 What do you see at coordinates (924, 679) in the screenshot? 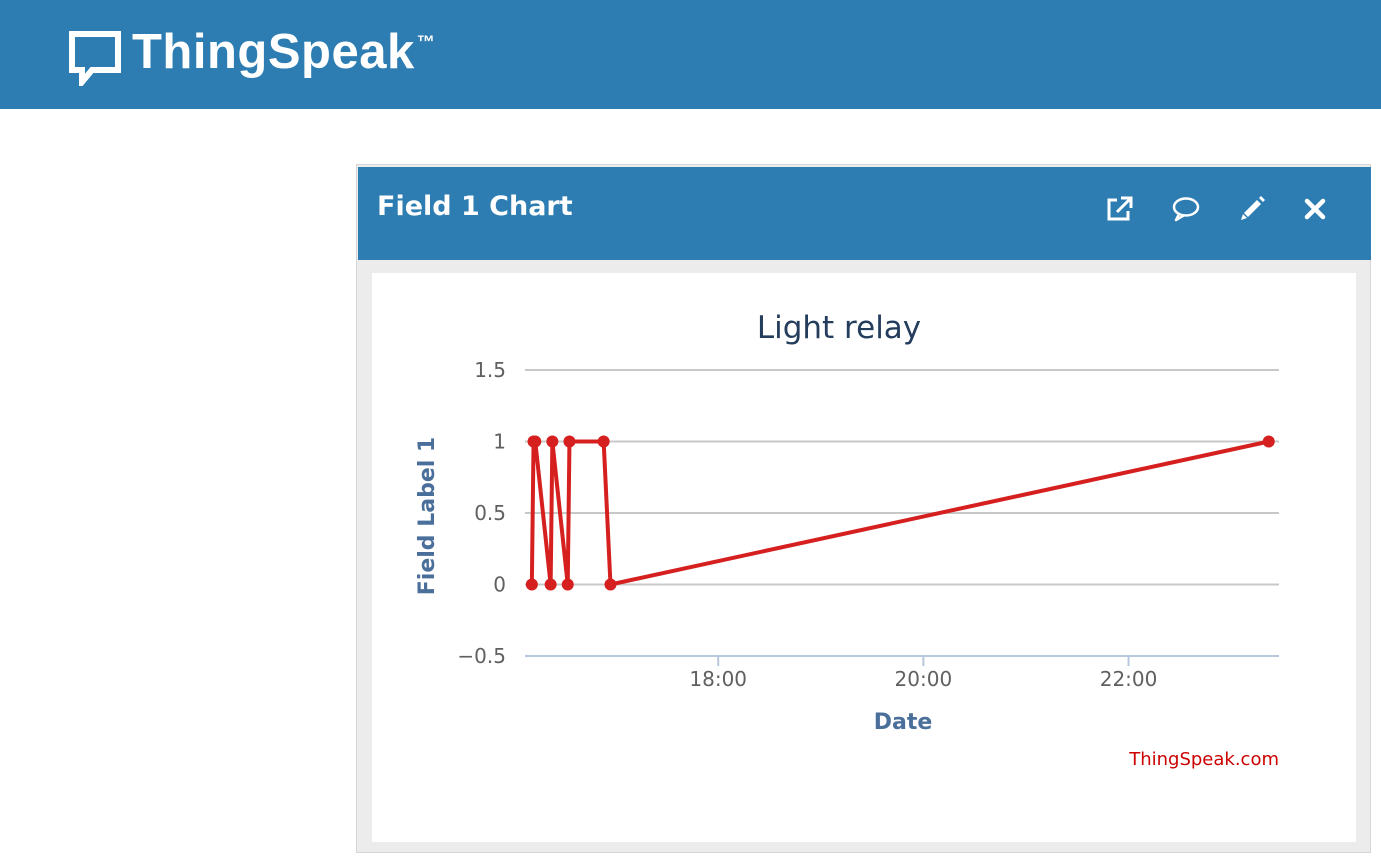
I see `x-tick-label: 20:00` at bounding box center [924, 679].